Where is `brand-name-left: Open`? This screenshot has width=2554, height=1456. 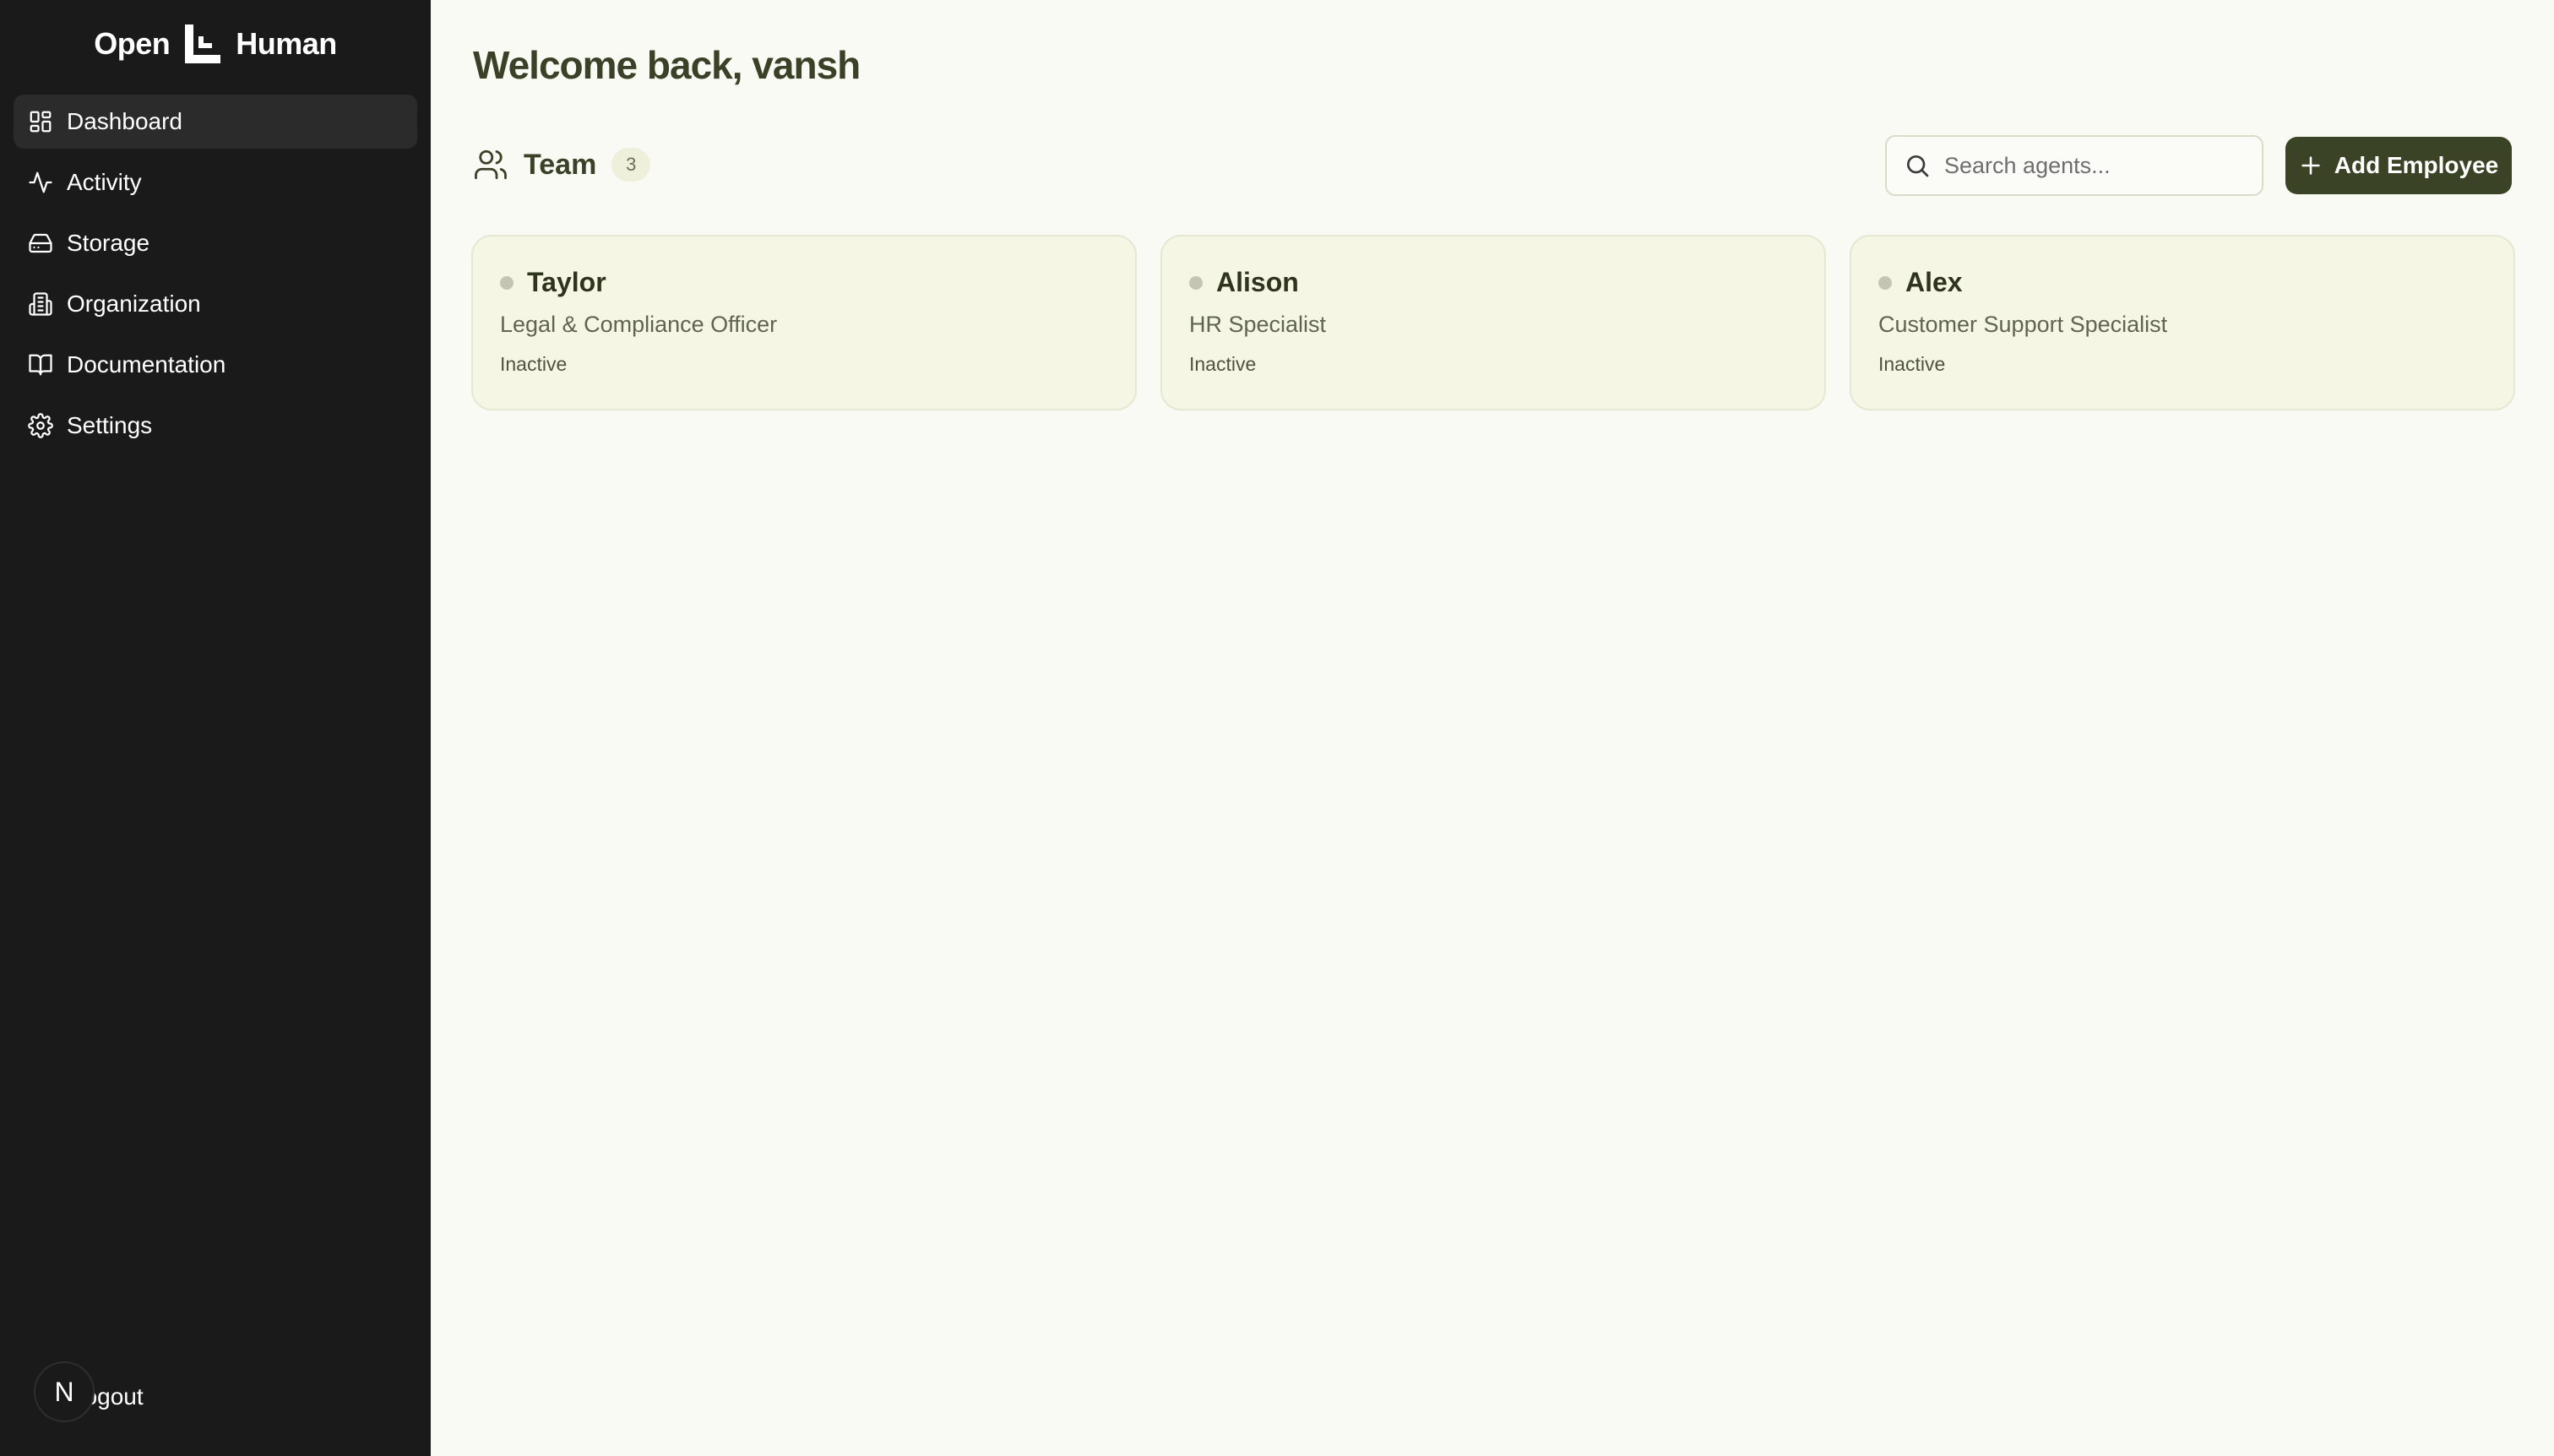 brand-name-left: Open is located at coordinates (132, 43).